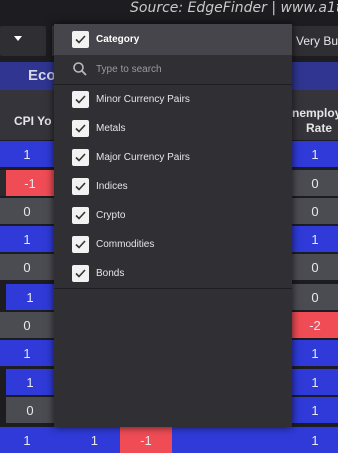 This screenshot has width=338, height=453. Describe the element at coordinates (111, 215) in the screenshot. I see `dropdown-item-label: Crypto` at that location.